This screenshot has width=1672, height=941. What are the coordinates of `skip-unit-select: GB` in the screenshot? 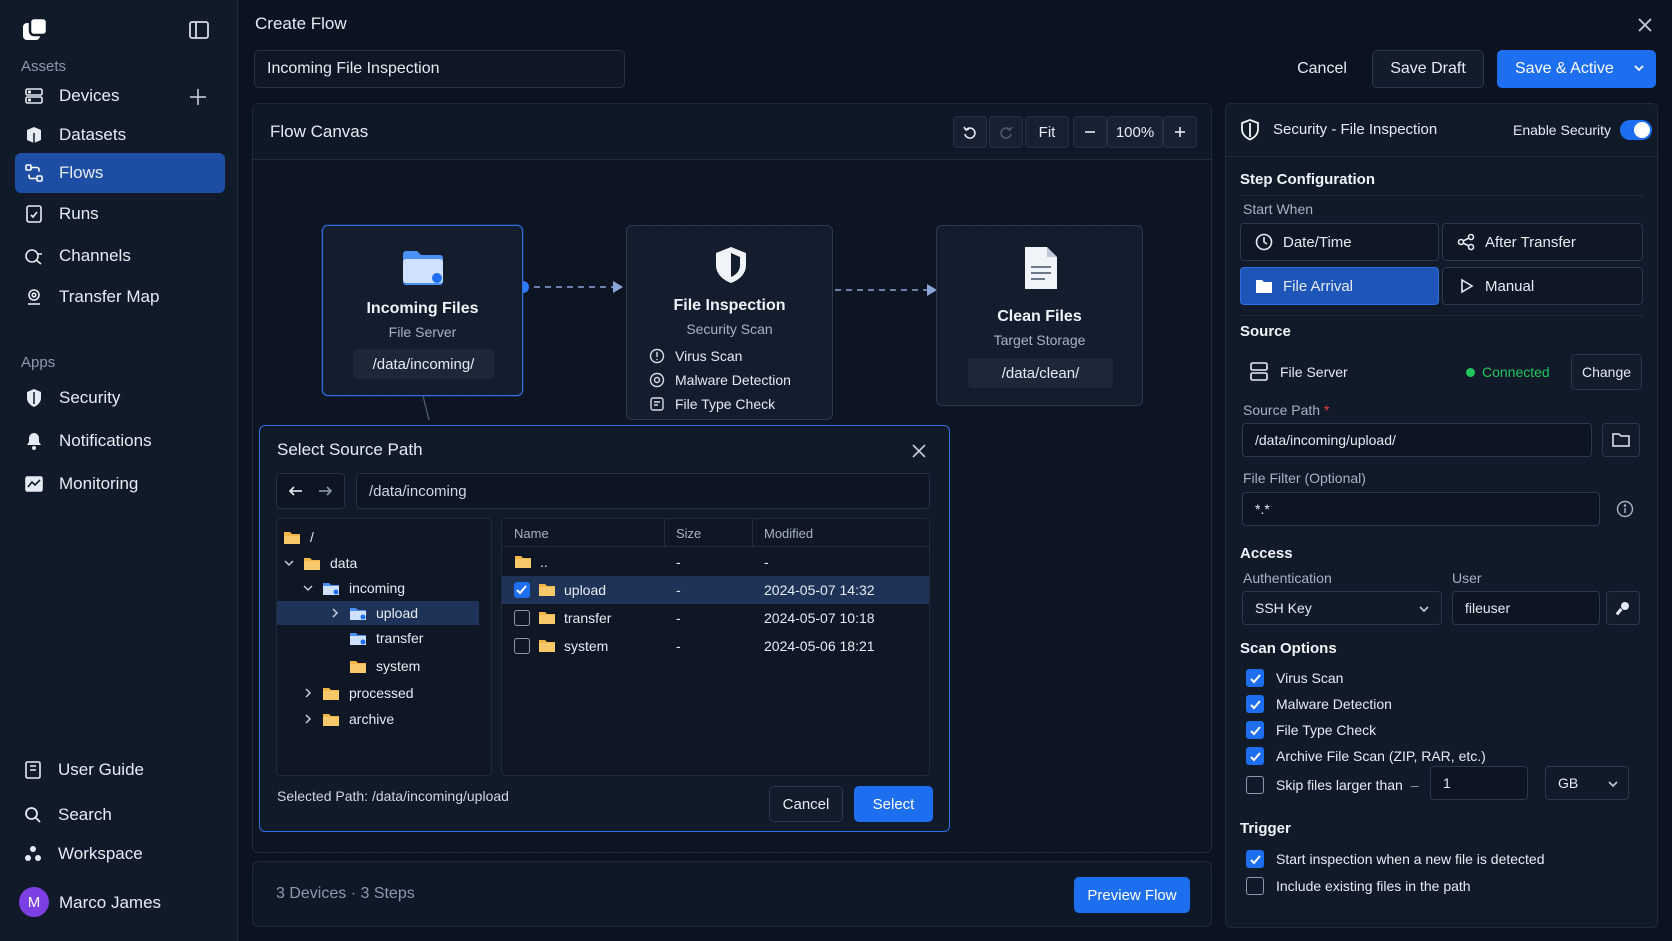 It's located at (1587, 783).